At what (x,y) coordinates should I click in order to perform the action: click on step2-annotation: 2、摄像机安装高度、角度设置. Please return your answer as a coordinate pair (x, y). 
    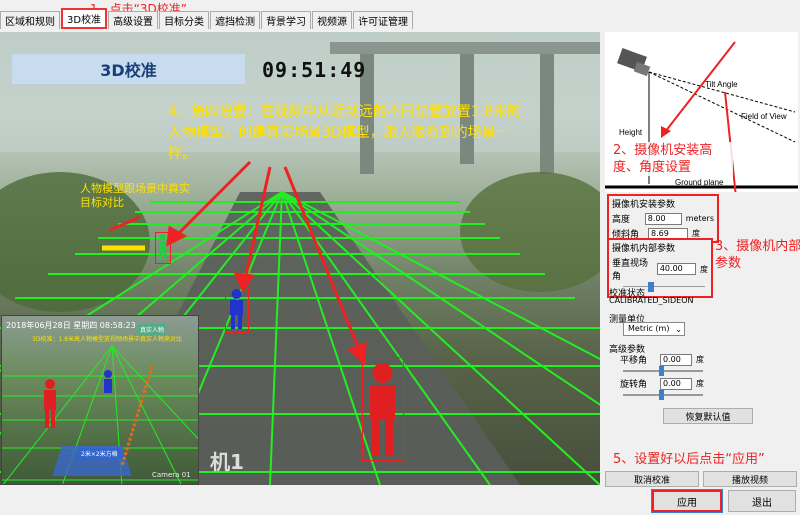
    Looking at the image, I should click on (673, 159).